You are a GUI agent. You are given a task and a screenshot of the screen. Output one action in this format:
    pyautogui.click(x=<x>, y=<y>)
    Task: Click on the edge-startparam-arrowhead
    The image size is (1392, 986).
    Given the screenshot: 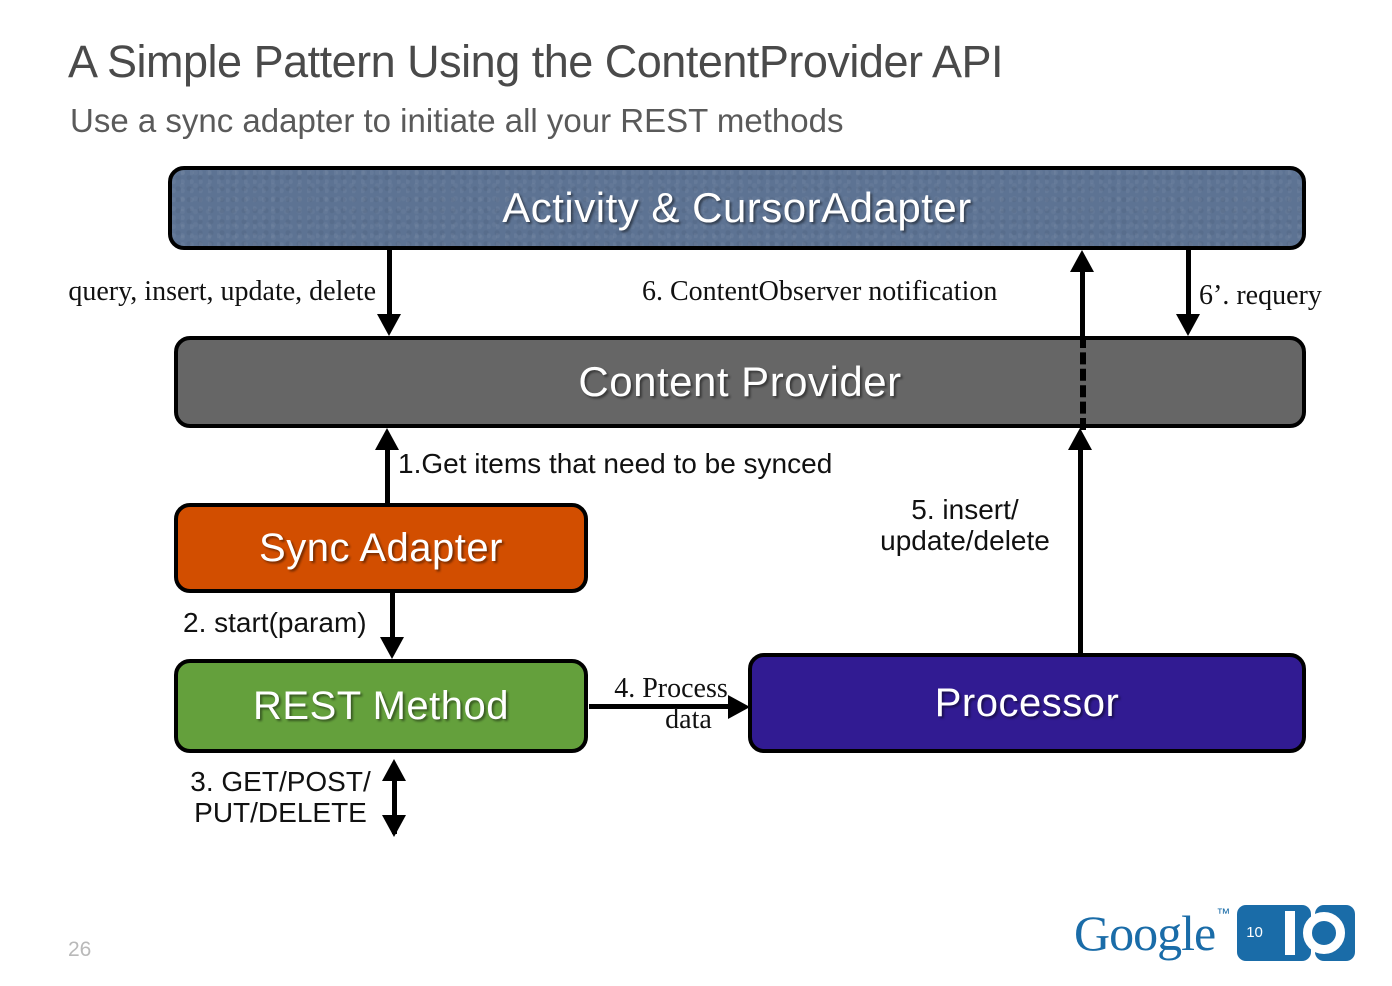 What is the action you would take?
    pyautogui.click(x=392, y=648)
    